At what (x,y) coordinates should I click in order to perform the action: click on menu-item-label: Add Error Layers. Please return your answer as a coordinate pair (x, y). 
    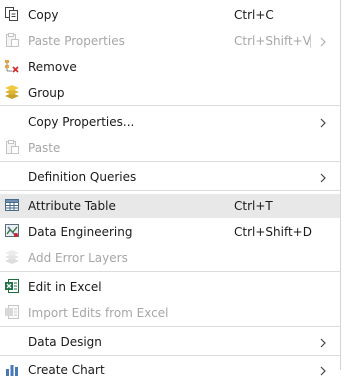
    Looking at the image, I should click on (78, 258).